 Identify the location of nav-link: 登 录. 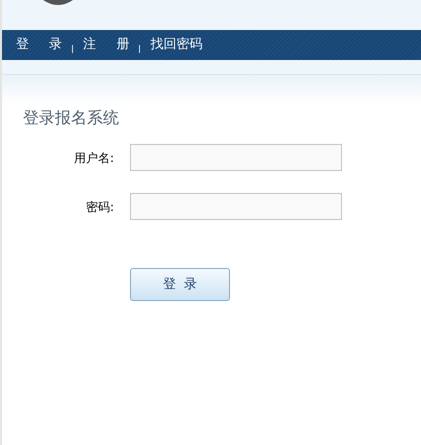
(39, 45).